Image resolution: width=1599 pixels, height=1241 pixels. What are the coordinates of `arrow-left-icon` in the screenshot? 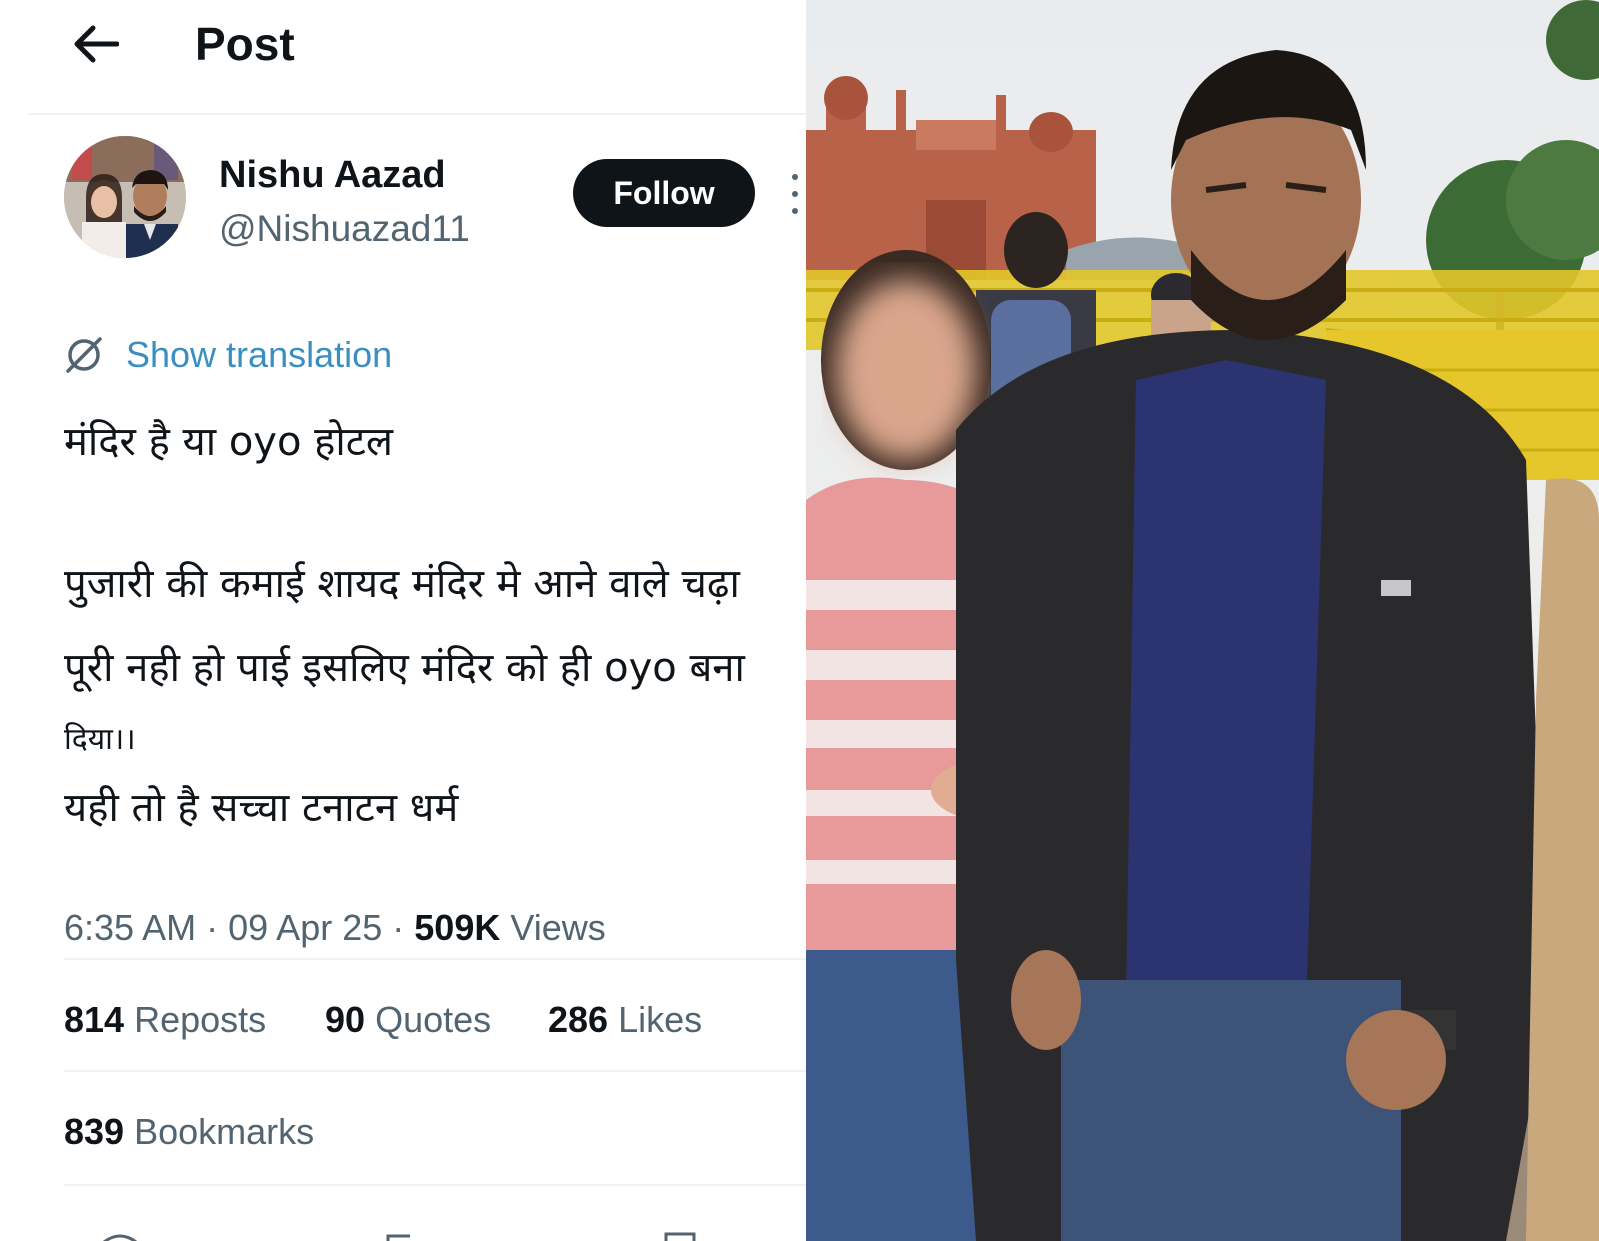 It's located at (96, 44).